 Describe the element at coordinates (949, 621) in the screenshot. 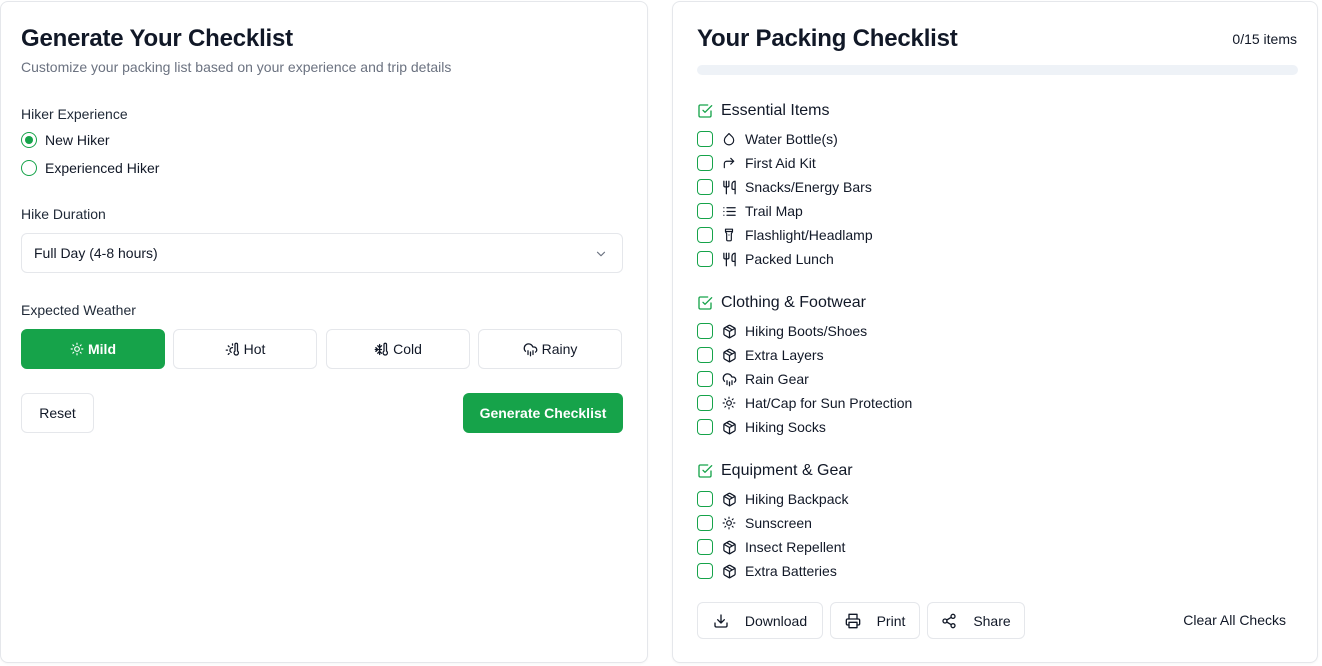

I see `share-icon` at that location.